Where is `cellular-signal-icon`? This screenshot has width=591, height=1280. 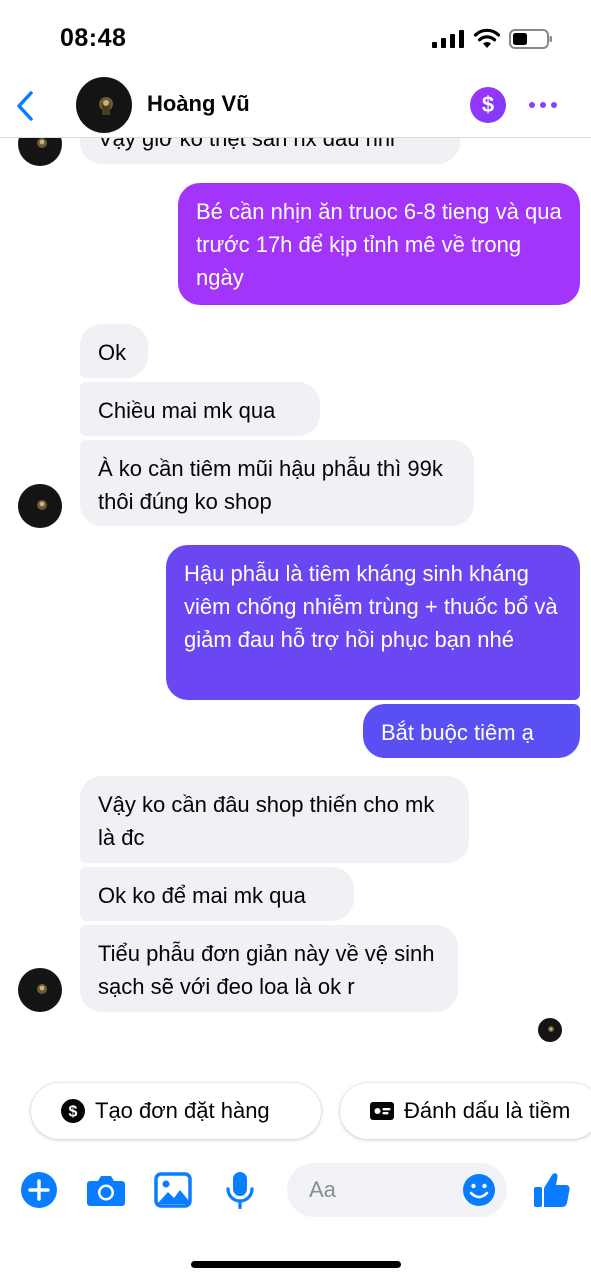 cellular-signal-icon is located at coordinates (448, 39).